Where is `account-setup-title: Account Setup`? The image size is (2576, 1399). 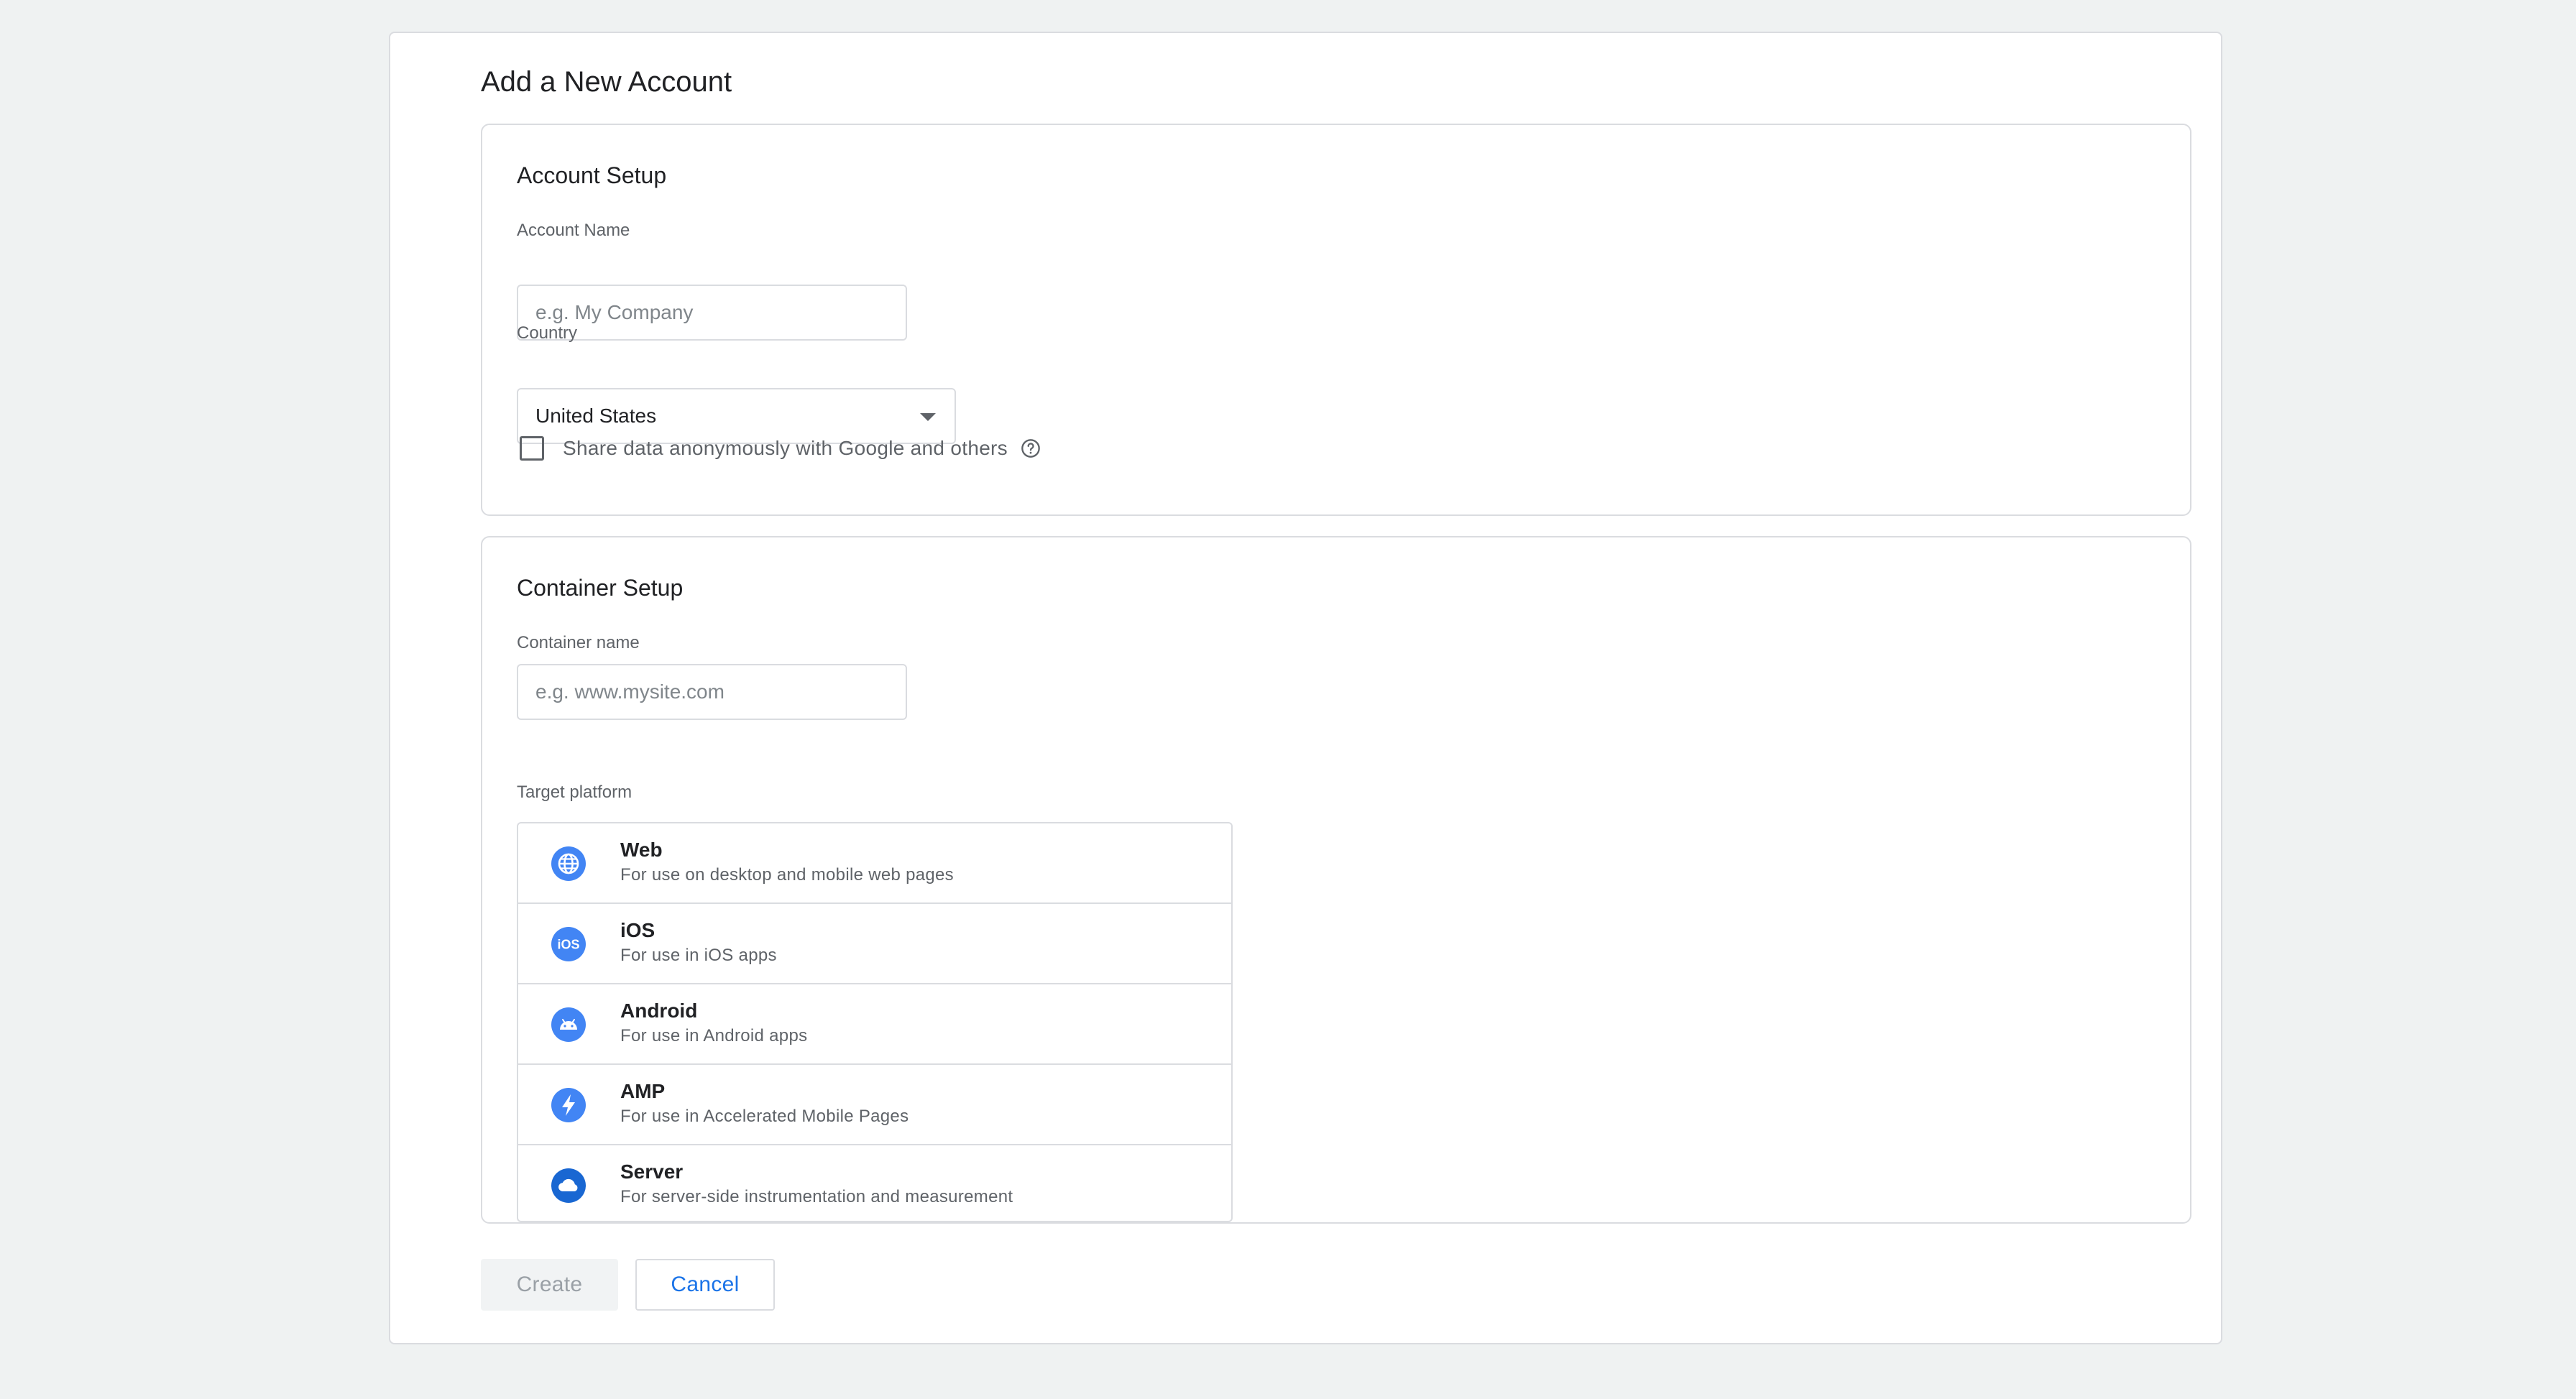
account-setup-title: Account Setup is located at coordinates (592, 175).